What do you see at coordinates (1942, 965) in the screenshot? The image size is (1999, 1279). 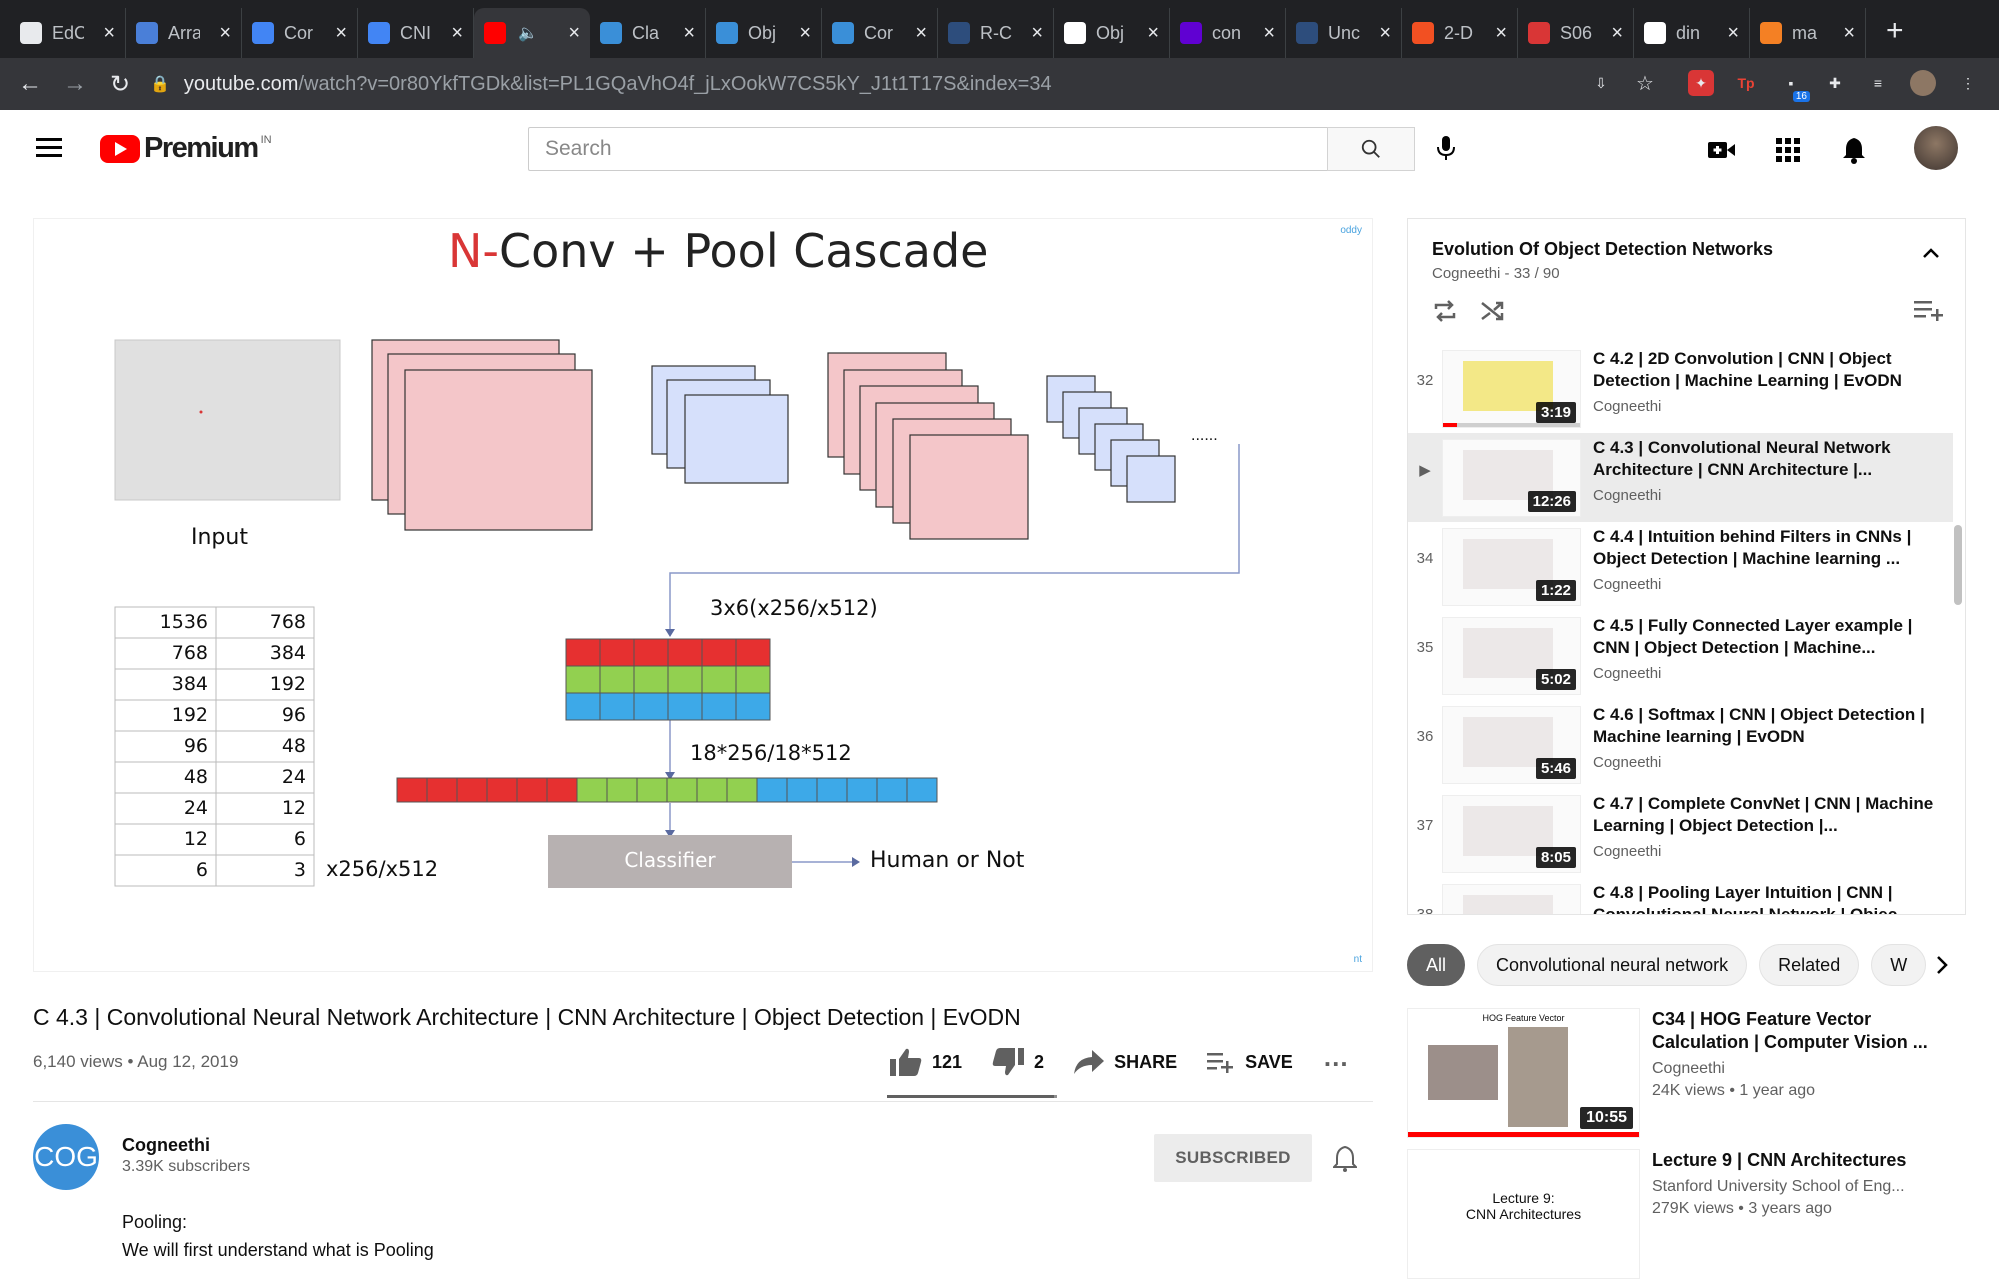 I see `chevron-right-icon` at bounding box center [1942, 965].